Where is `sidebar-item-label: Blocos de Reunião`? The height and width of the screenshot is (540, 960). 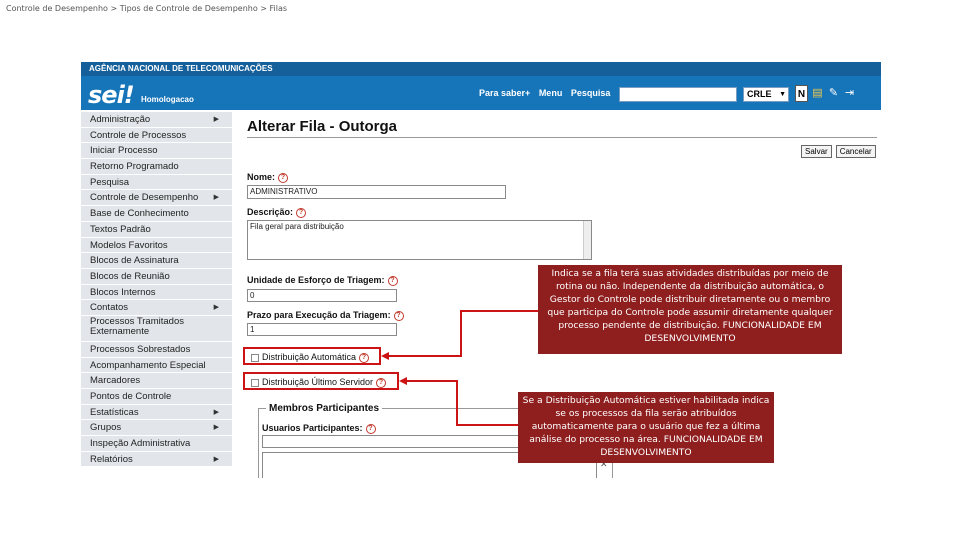
sidebar-item-label: Blocos de Reunião is located at coordinates (130, 276).